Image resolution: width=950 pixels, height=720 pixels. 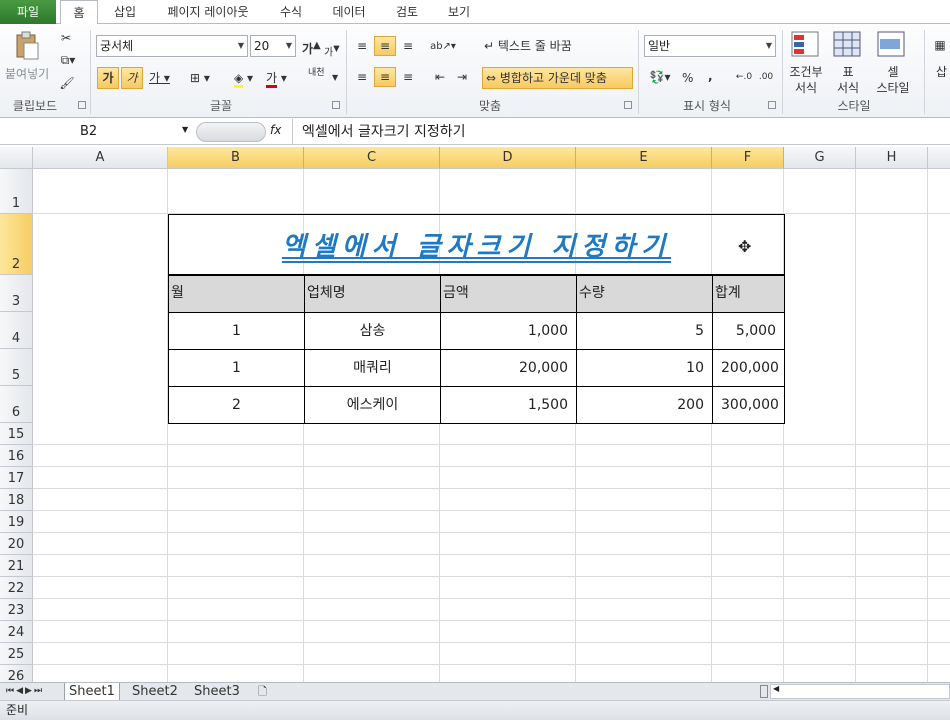 I want to click on column-header-a: A, so click(x=100, y=158).